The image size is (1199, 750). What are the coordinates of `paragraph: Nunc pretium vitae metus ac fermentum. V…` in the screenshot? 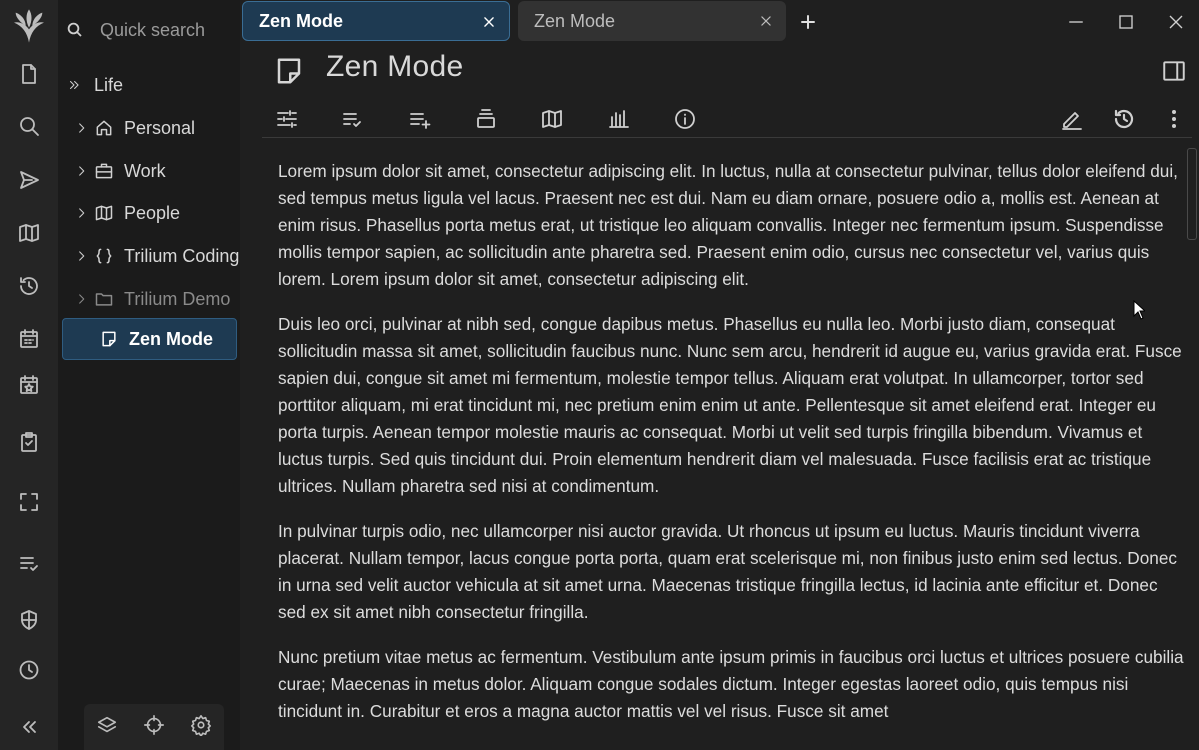 It's located at (731, 684).